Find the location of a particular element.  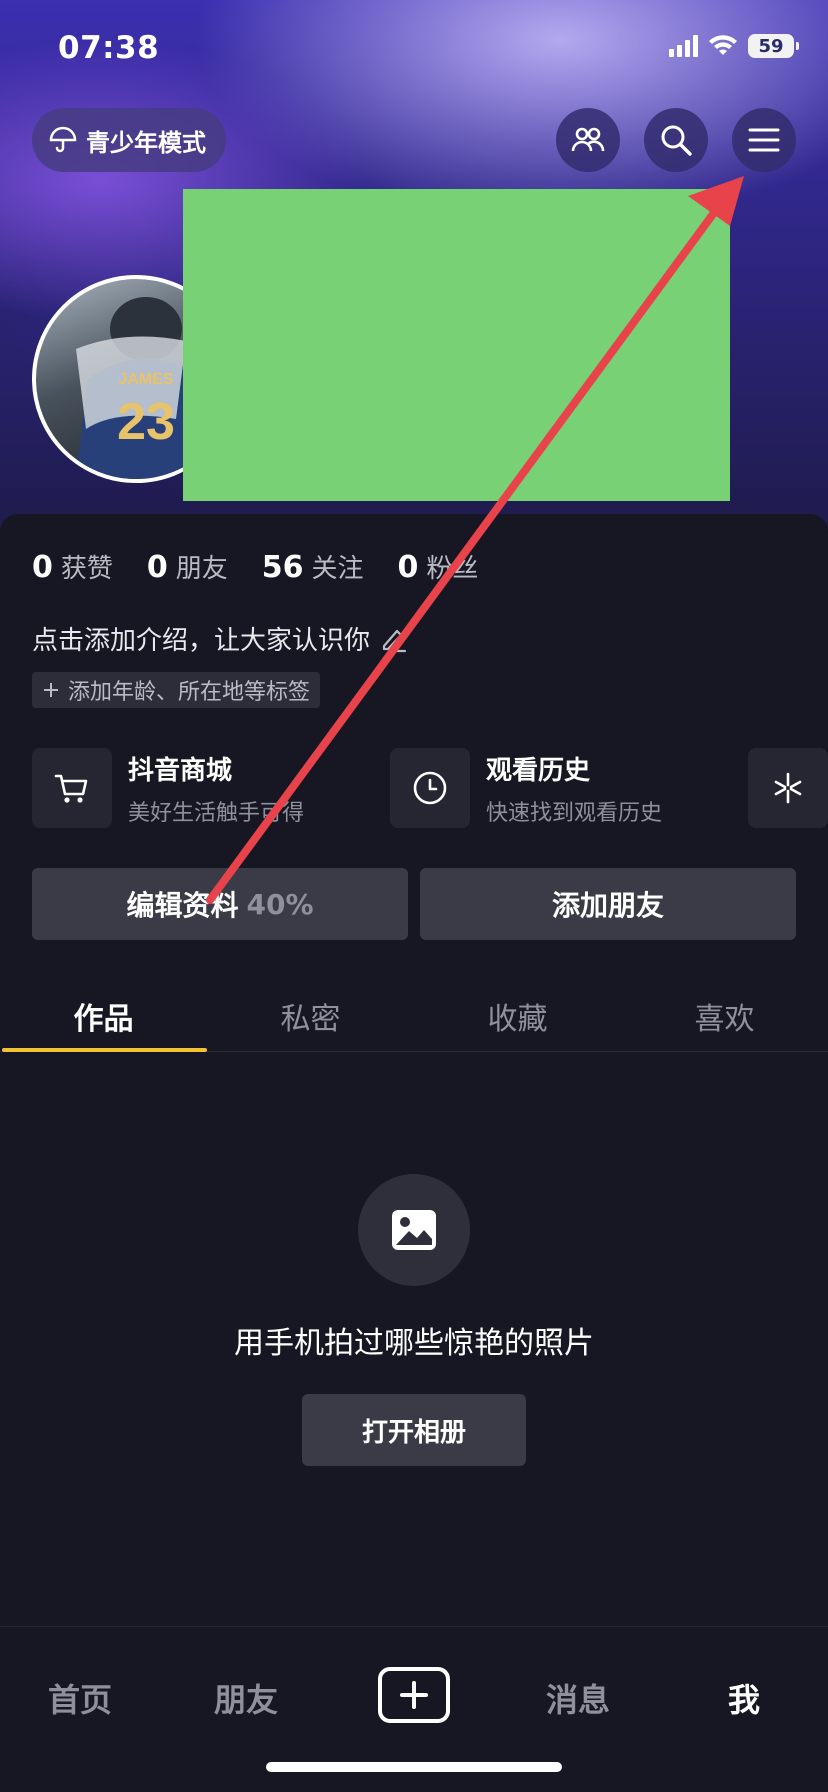

shortcut-mall-title: 抖音商城 is located at coordinates (180, 770).